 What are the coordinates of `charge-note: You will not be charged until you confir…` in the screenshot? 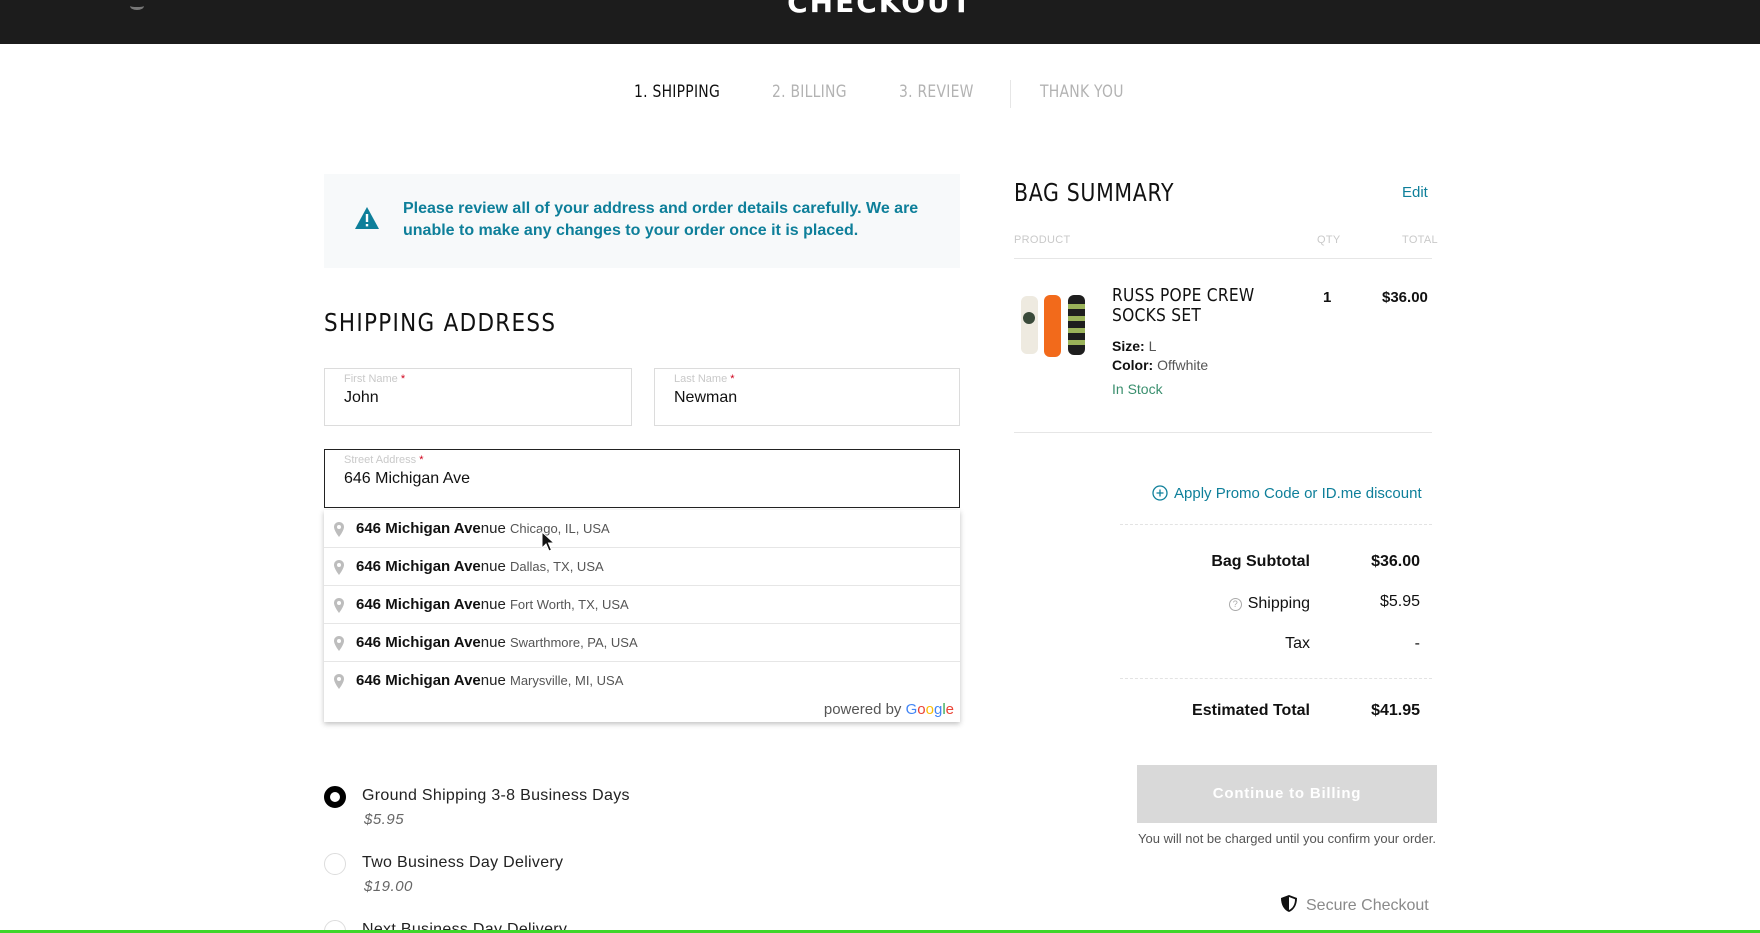 It's located at (1287, 838).